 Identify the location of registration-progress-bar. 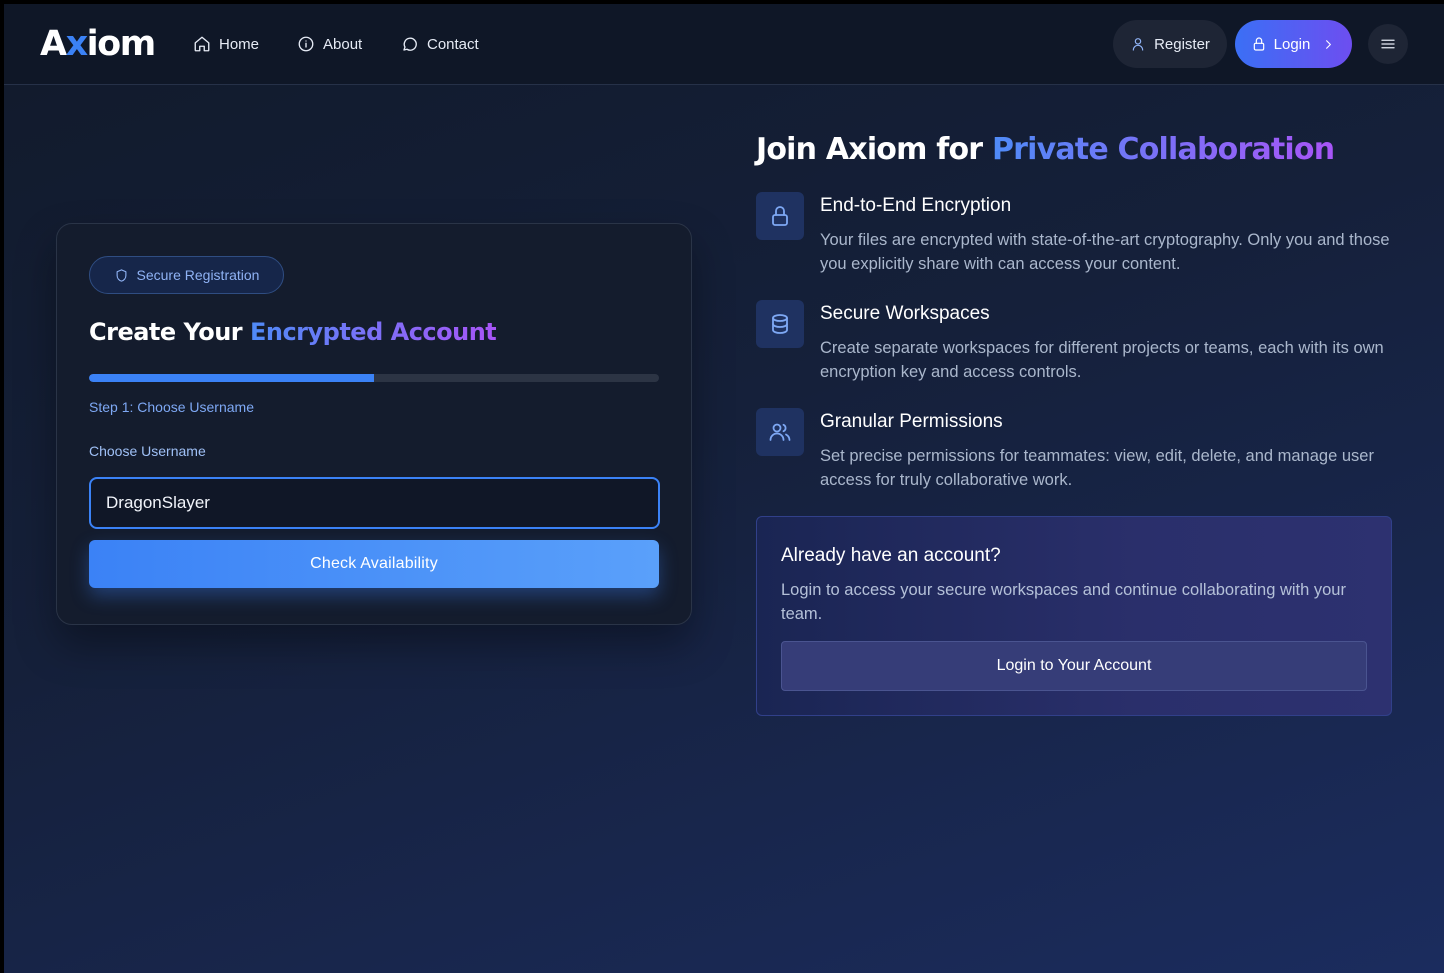
(374, 378).